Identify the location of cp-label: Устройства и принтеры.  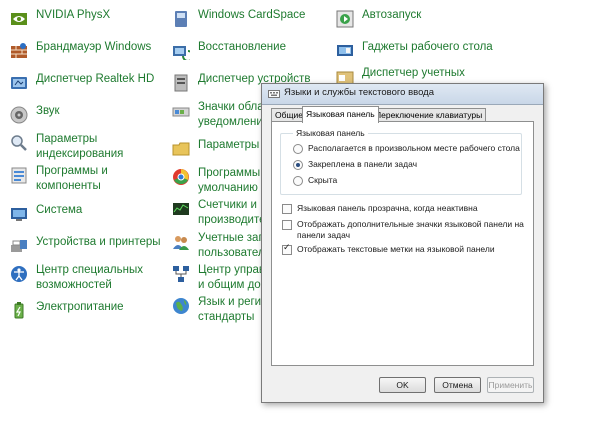
(98, 242).